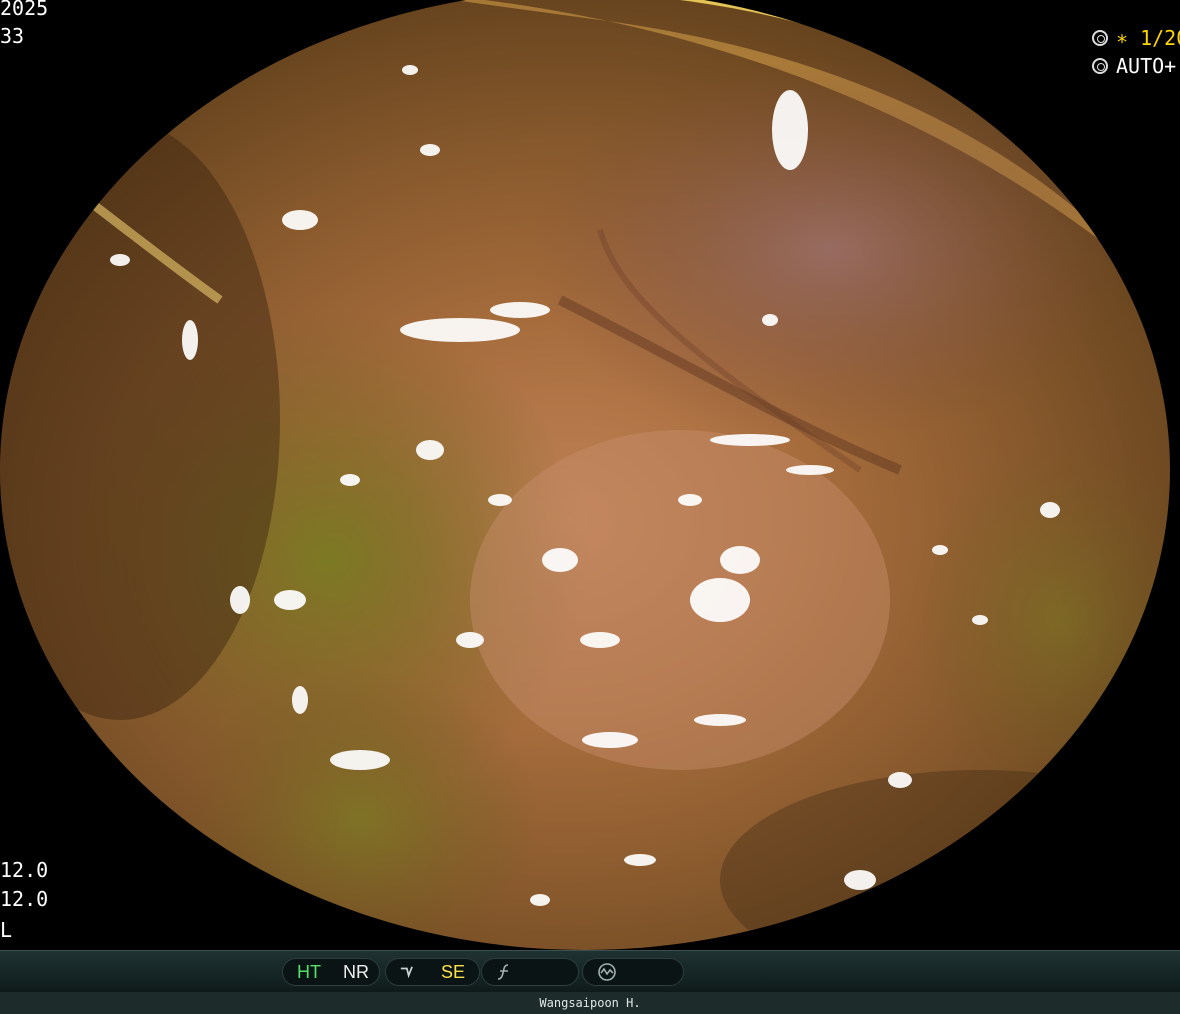 The image size is (1180, 1014). I want to click on aperture-icon, so click(1100, 38).